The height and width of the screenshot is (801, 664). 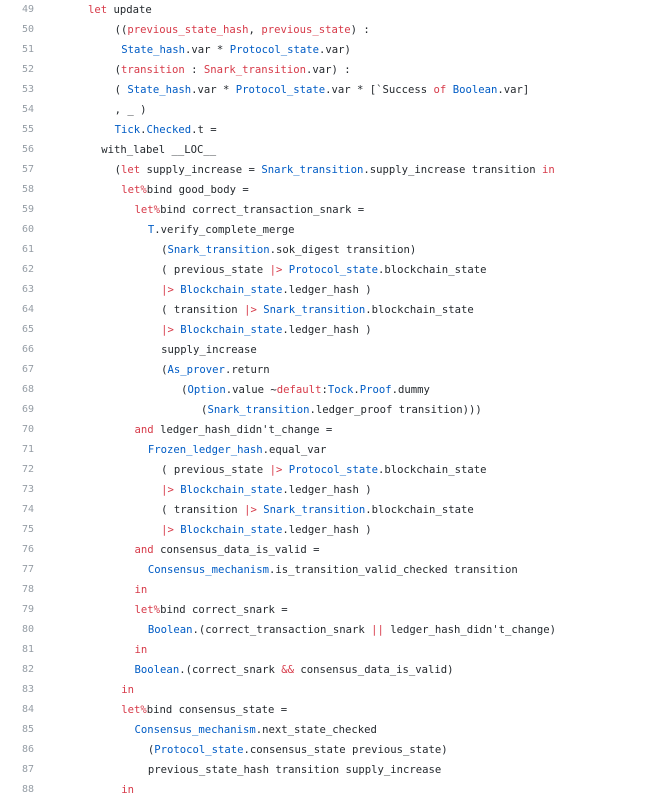 What do you see at coordinates (27, 369) in the screenshot?
I see `line-number: 67` at bounding box center [27, 369].